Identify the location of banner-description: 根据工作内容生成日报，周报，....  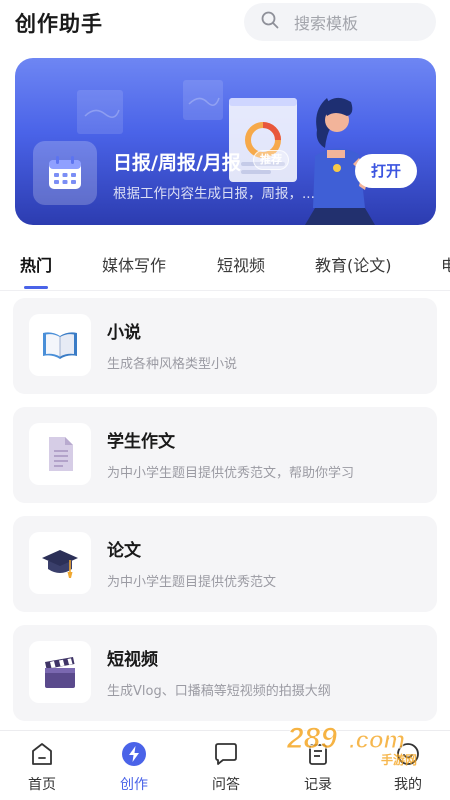
(214, 194).